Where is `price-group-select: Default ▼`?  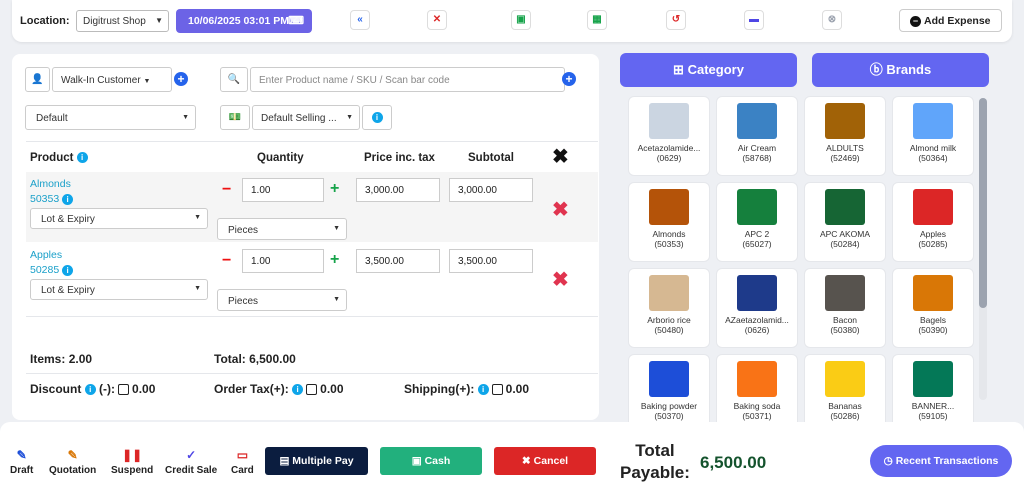
price-group-select: Default ▼ is located at coordinates (110, 117).